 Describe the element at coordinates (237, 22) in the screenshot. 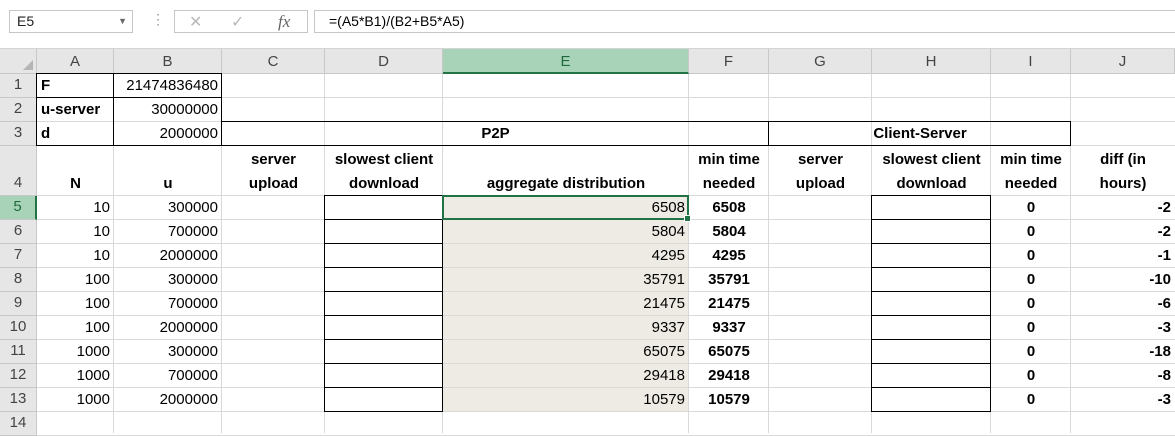

I see `check-icon: ✓` at that location.